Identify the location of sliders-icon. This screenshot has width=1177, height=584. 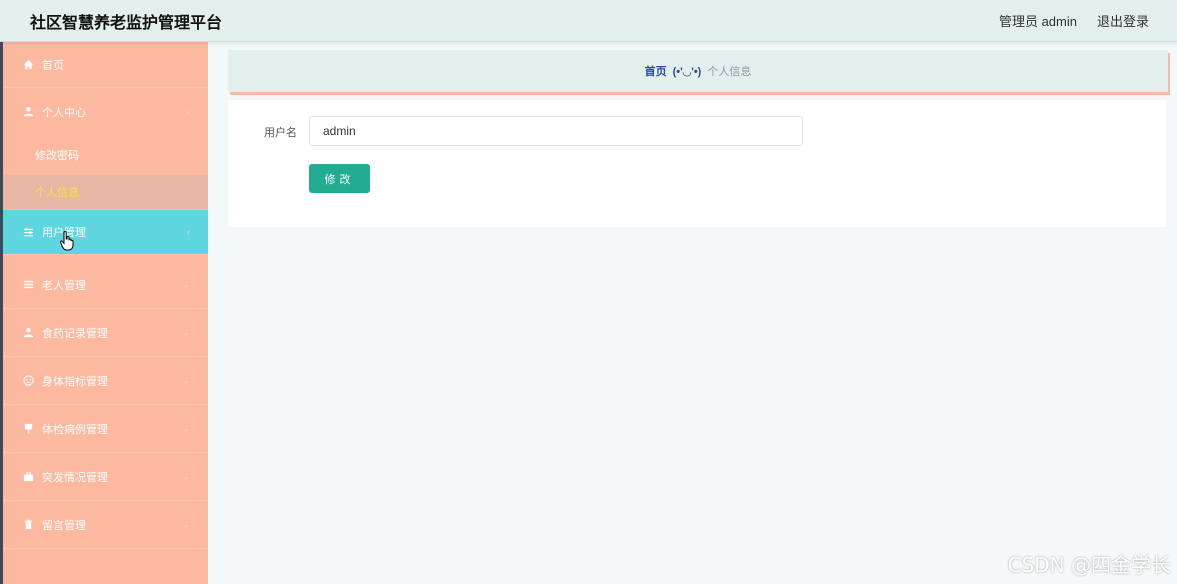
(28, 232).